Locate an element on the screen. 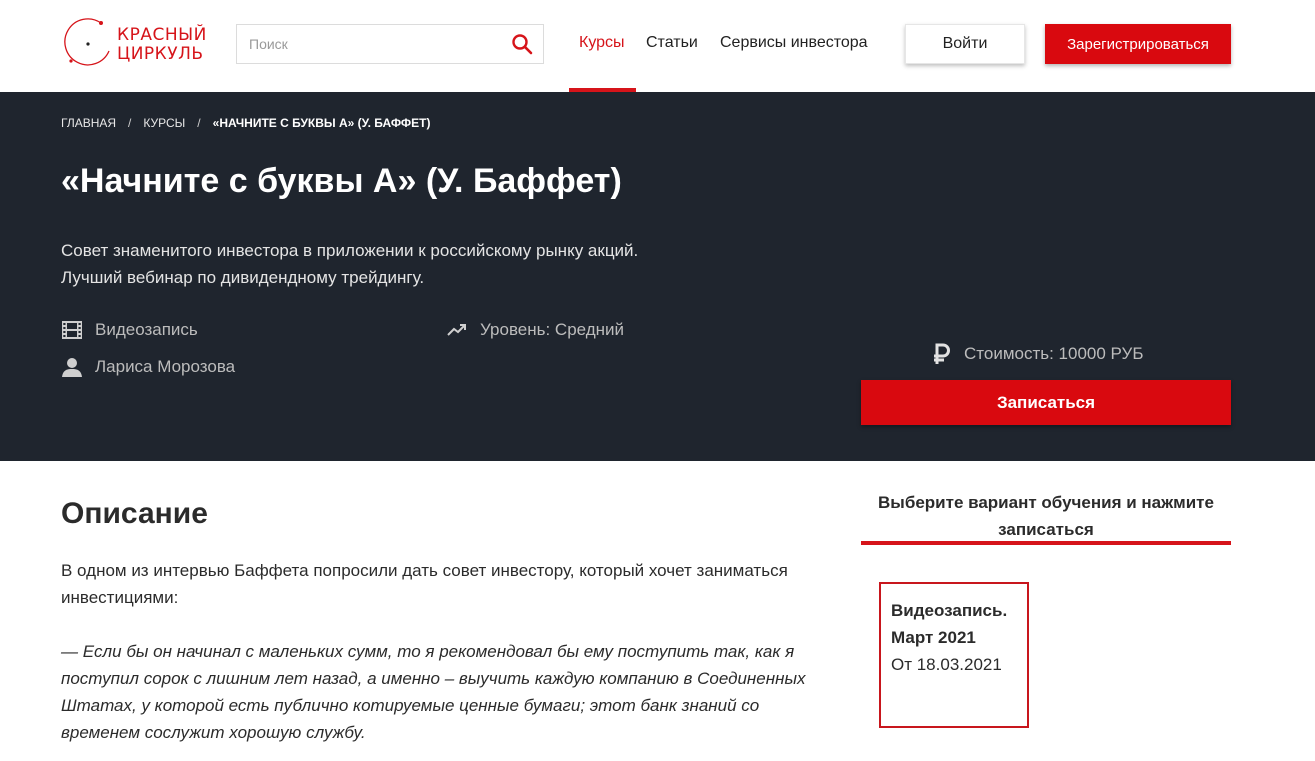  logo-text: КРАСНЫЙ ЦИРКУЛЬ is located at coordinates (162, 45).